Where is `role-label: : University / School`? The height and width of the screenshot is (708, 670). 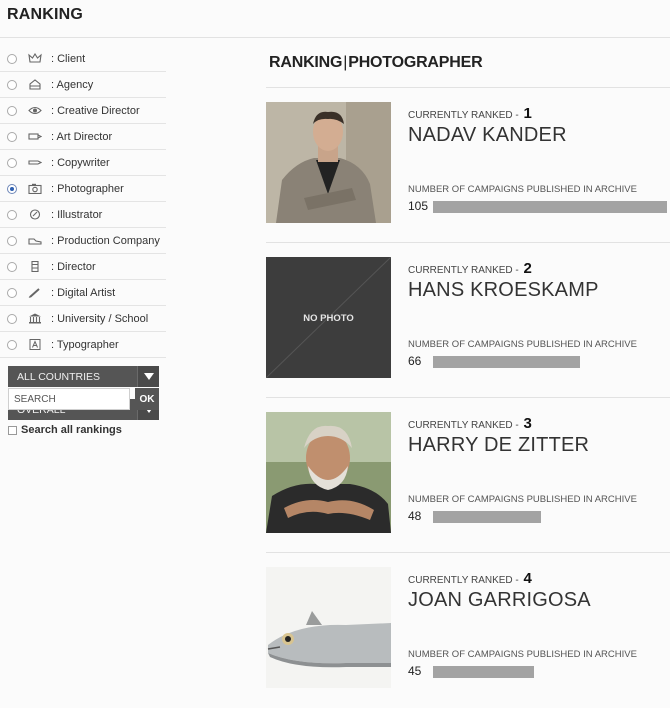
role-label: : University / School is located at coordinates (100, 318).